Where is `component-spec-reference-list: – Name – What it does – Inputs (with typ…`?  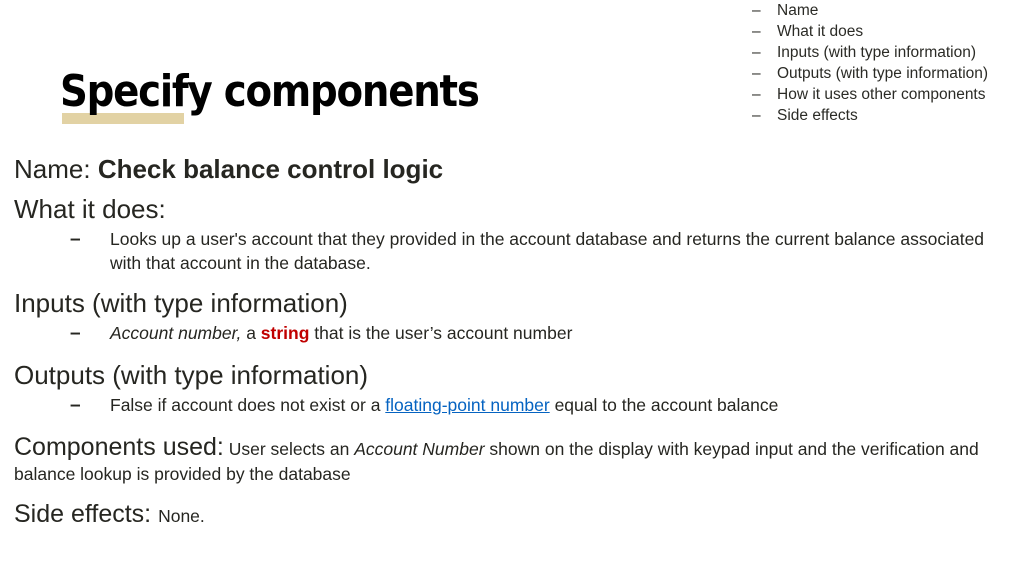
component-spec-reference-list: – Name – What it does – Inputs (with typ… is located at coordinates (888, 63).